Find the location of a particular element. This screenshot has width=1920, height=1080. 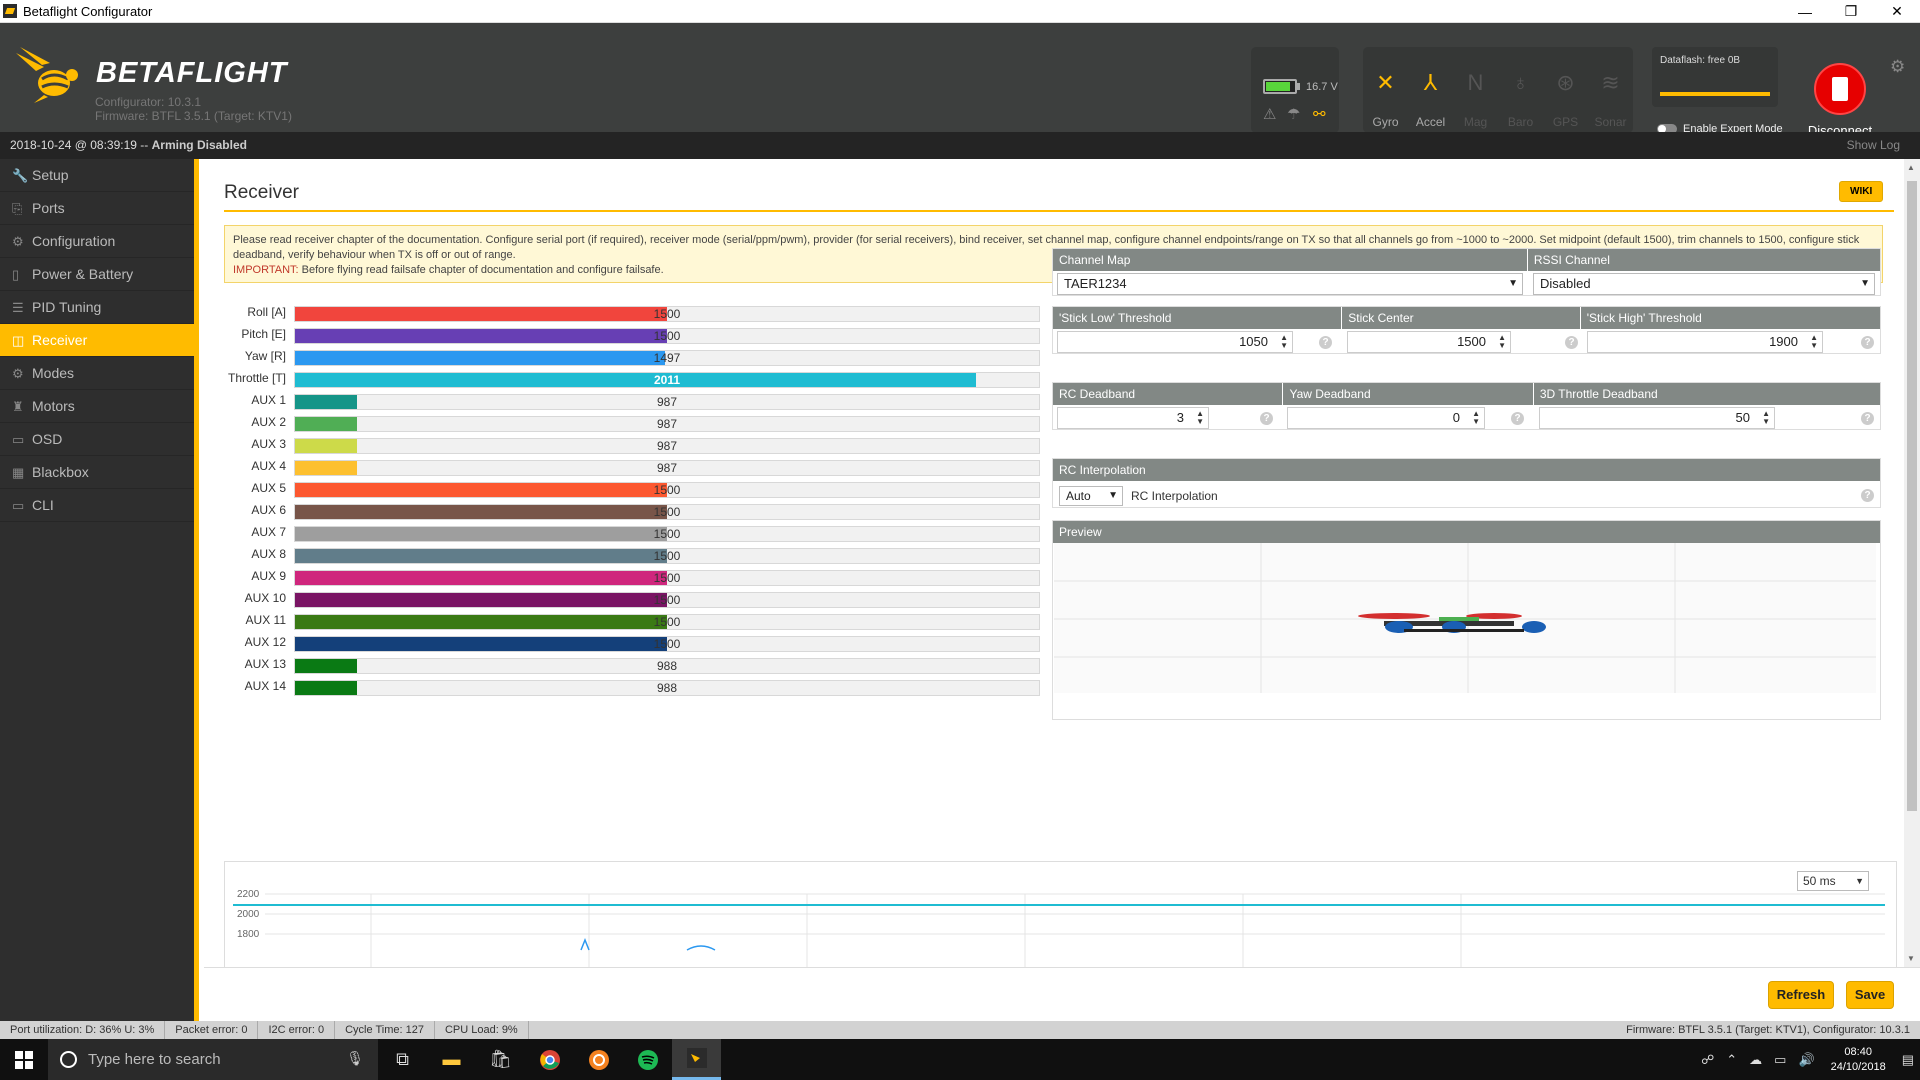

sidebar-item-label: Motors is located at coordinates (53, 406).